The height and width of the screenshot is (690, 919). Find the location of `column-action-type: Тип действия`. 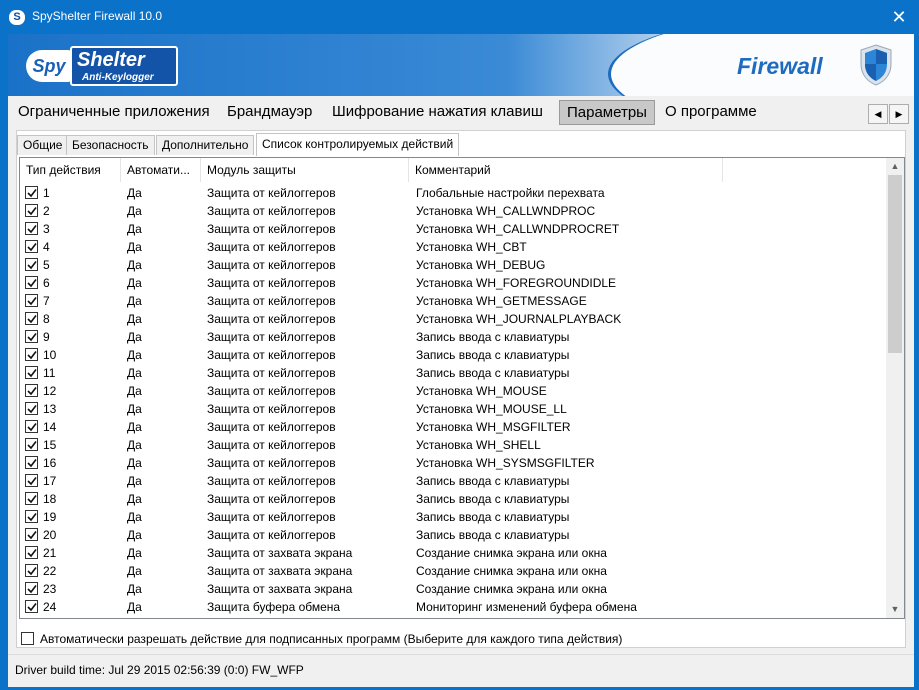

column-action-type: Тип действия is located at coordinates (70, 170).